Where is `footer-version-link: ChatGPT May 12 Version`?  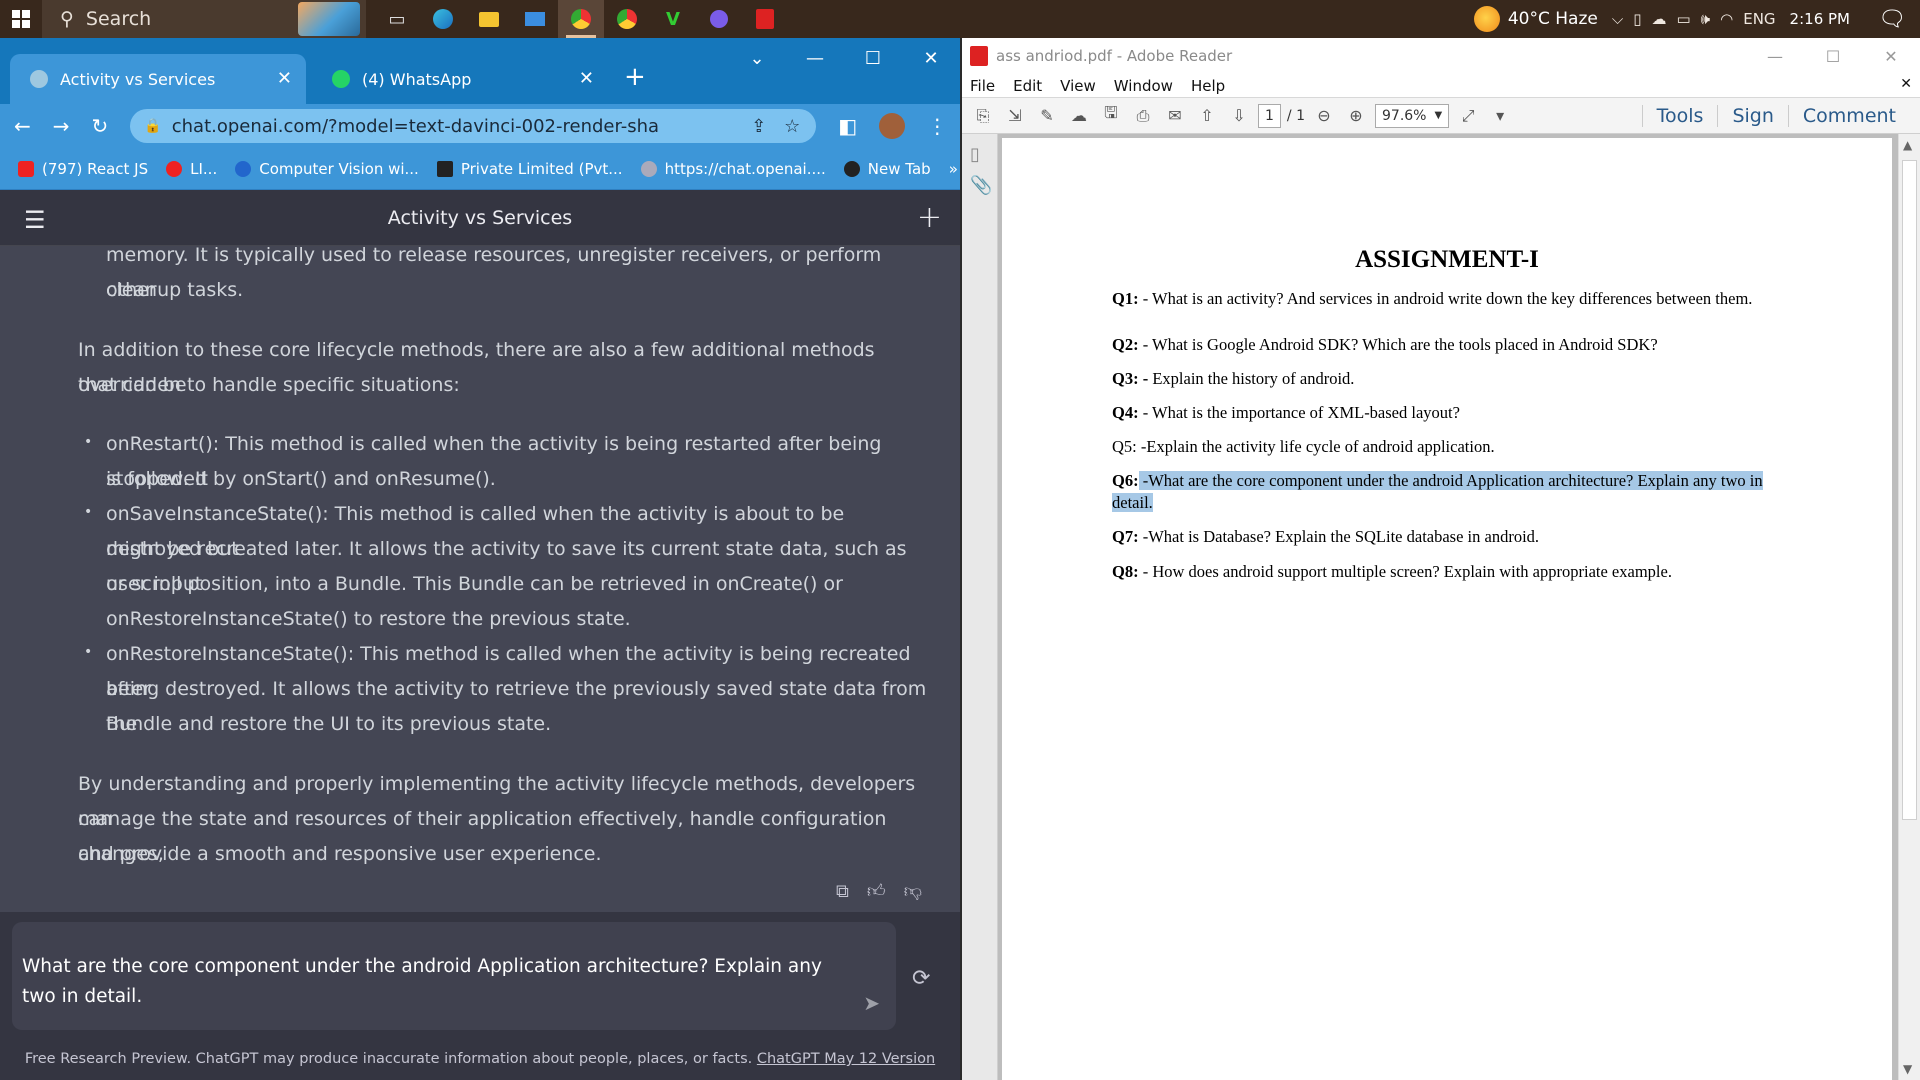 footer-version-link: ChatGPT May 12 Version is located at coordinates (846, 1059).